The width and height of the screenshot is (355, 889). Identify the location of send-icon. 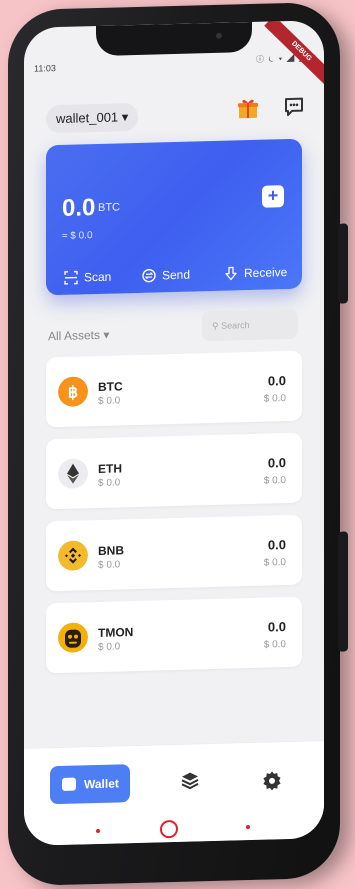
(149, 275).